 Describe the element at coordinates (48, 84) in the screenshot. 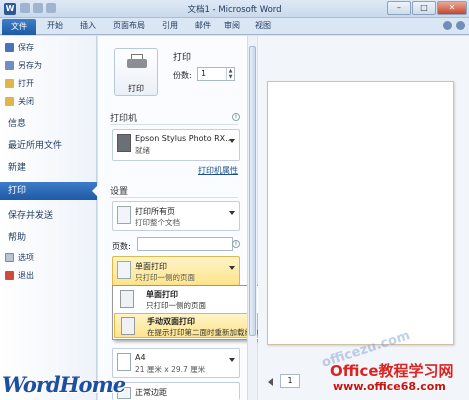

I see `nav-open: 打开` at that location.